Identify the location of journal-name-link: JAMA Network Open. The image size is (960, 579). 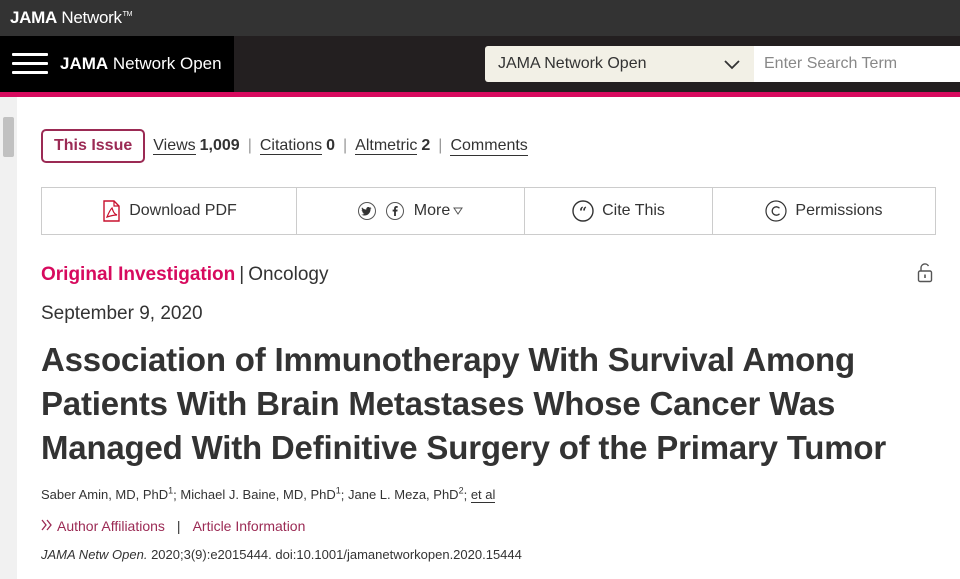
(141, 64).